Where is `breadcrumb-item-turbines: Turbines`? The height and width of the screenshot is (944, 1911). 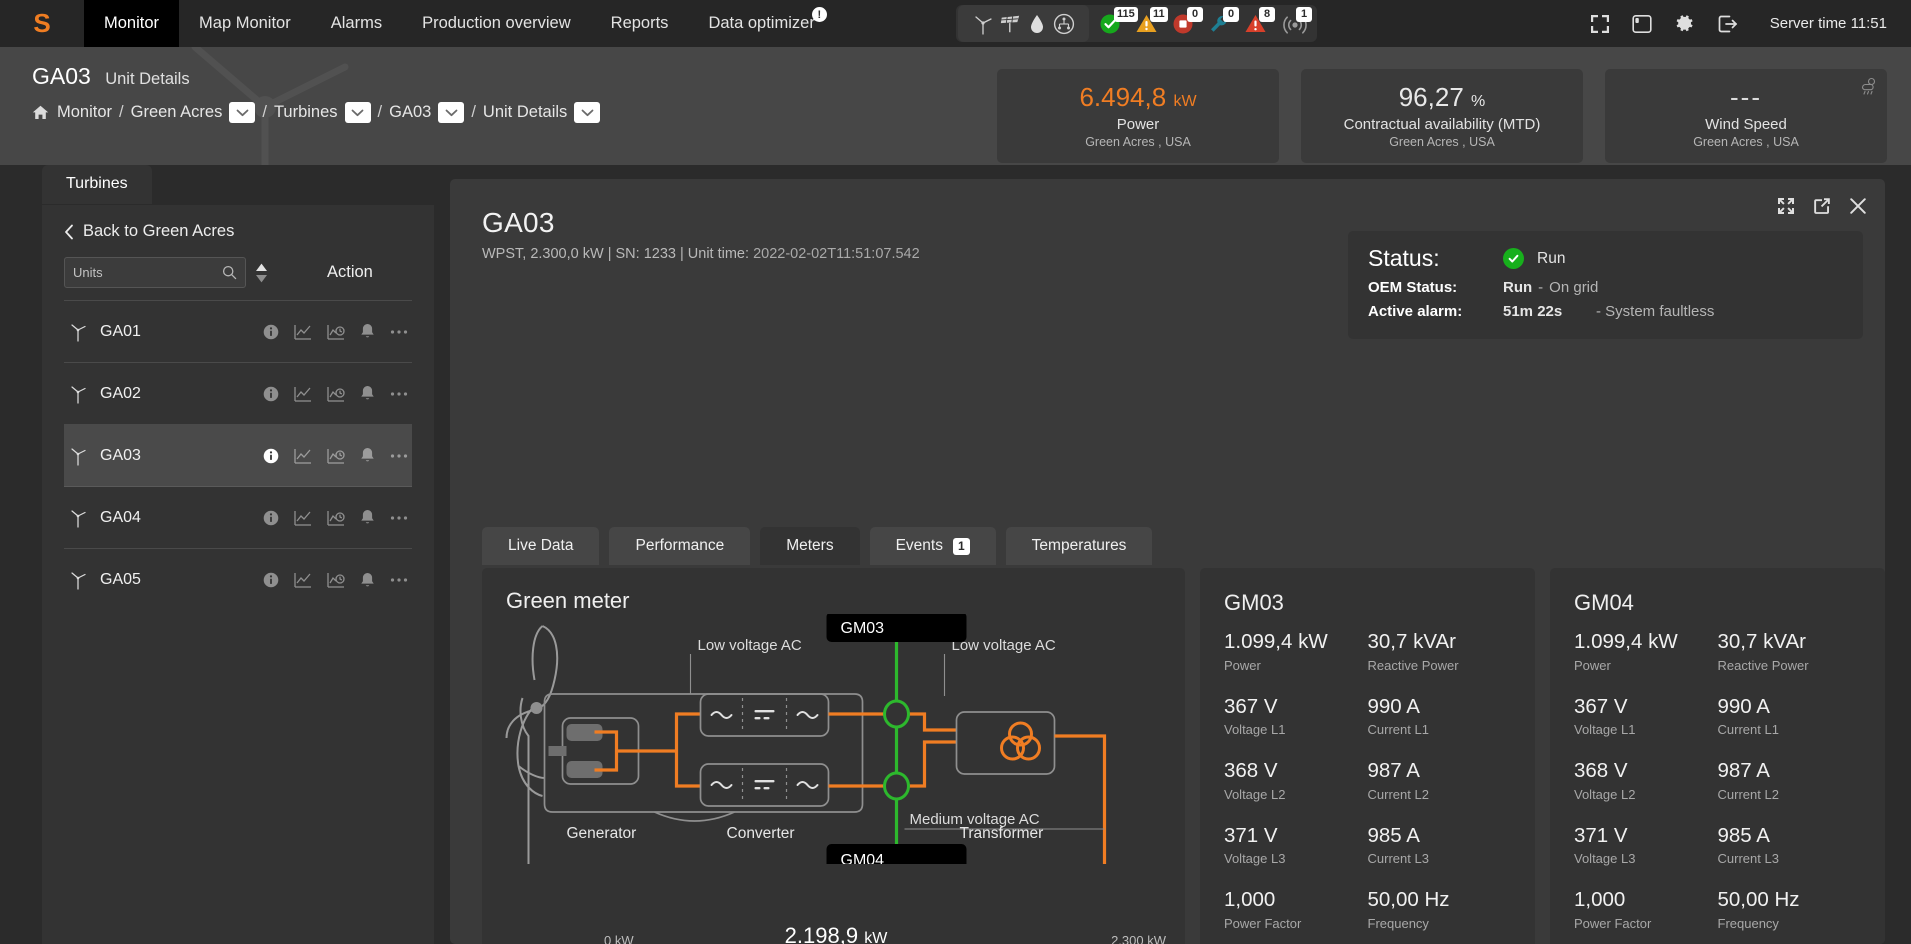 breadcrumb-item-turbines: Turbines is located at coordinates (306, 112).